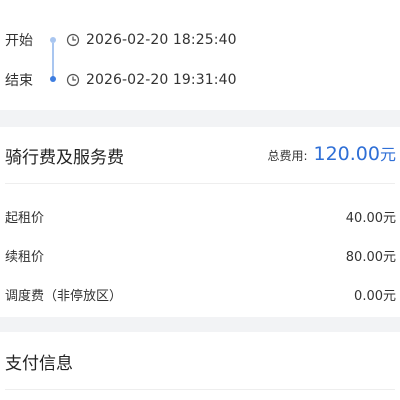 Image resolution: width=400 pixels, height=400 pixels. I want to click on trip-end-label: 结束, so click(19, 81).